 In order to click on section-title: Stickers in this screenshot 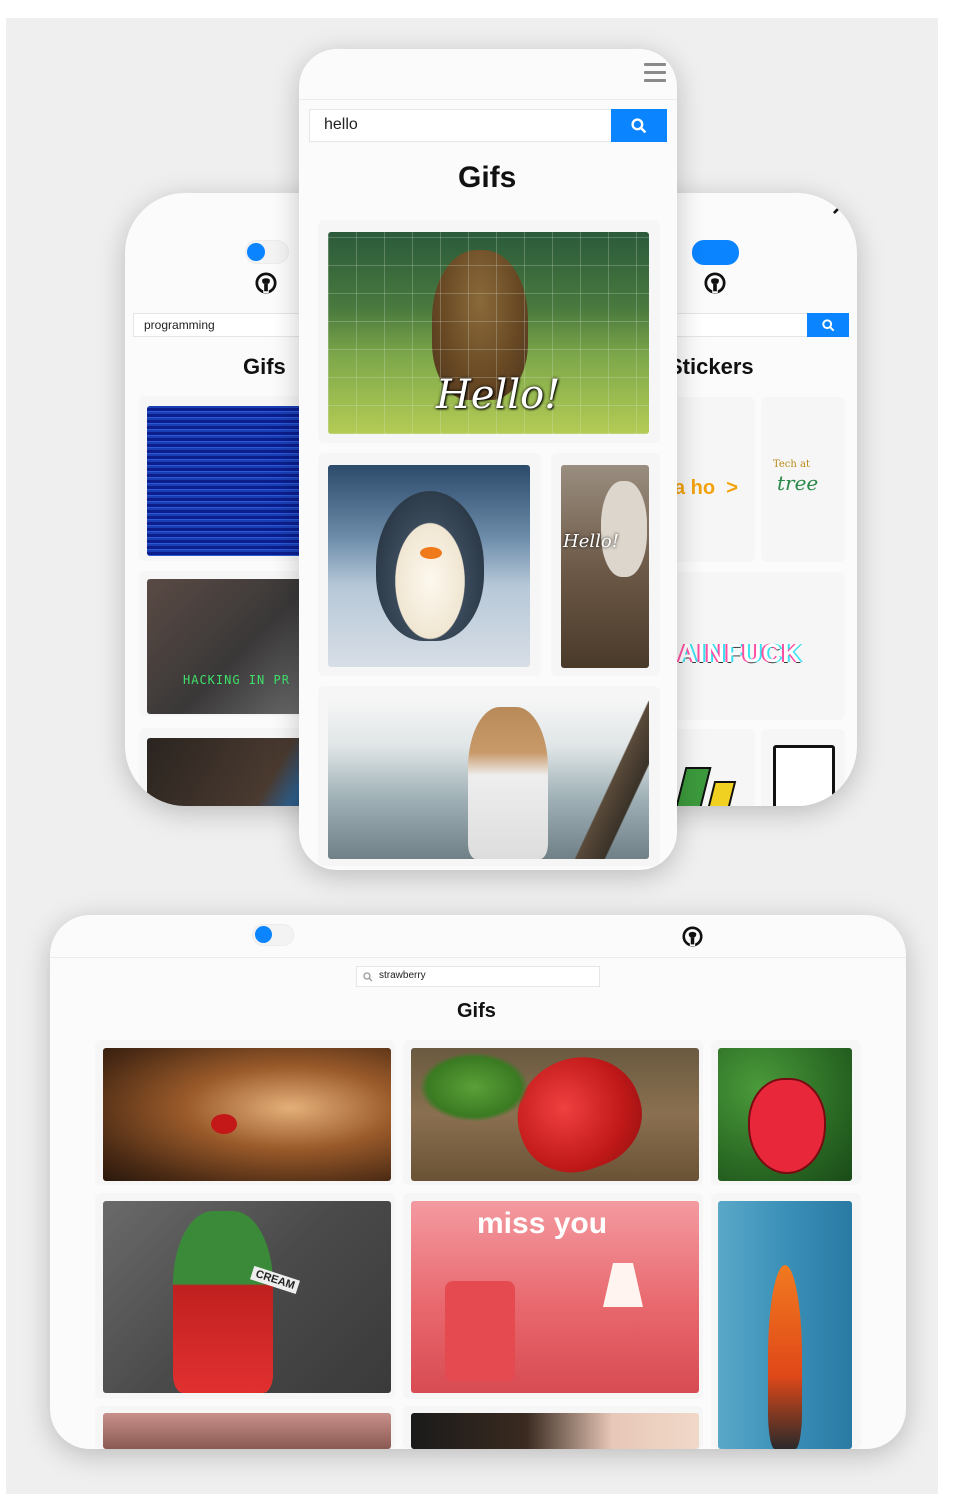, I will do `click(711, 366)`.